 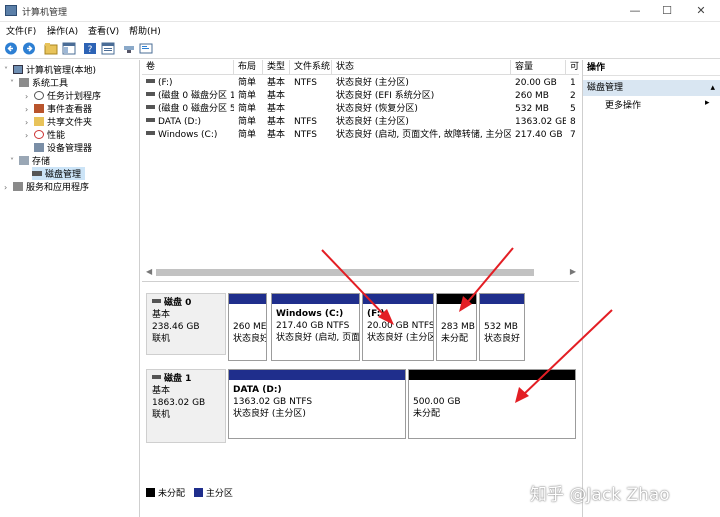 What do you see at coordinates (39, 82) in the screenshot?
I see `tree-system-tools: ˅ 系统工具` at bounding box center [39, 82].